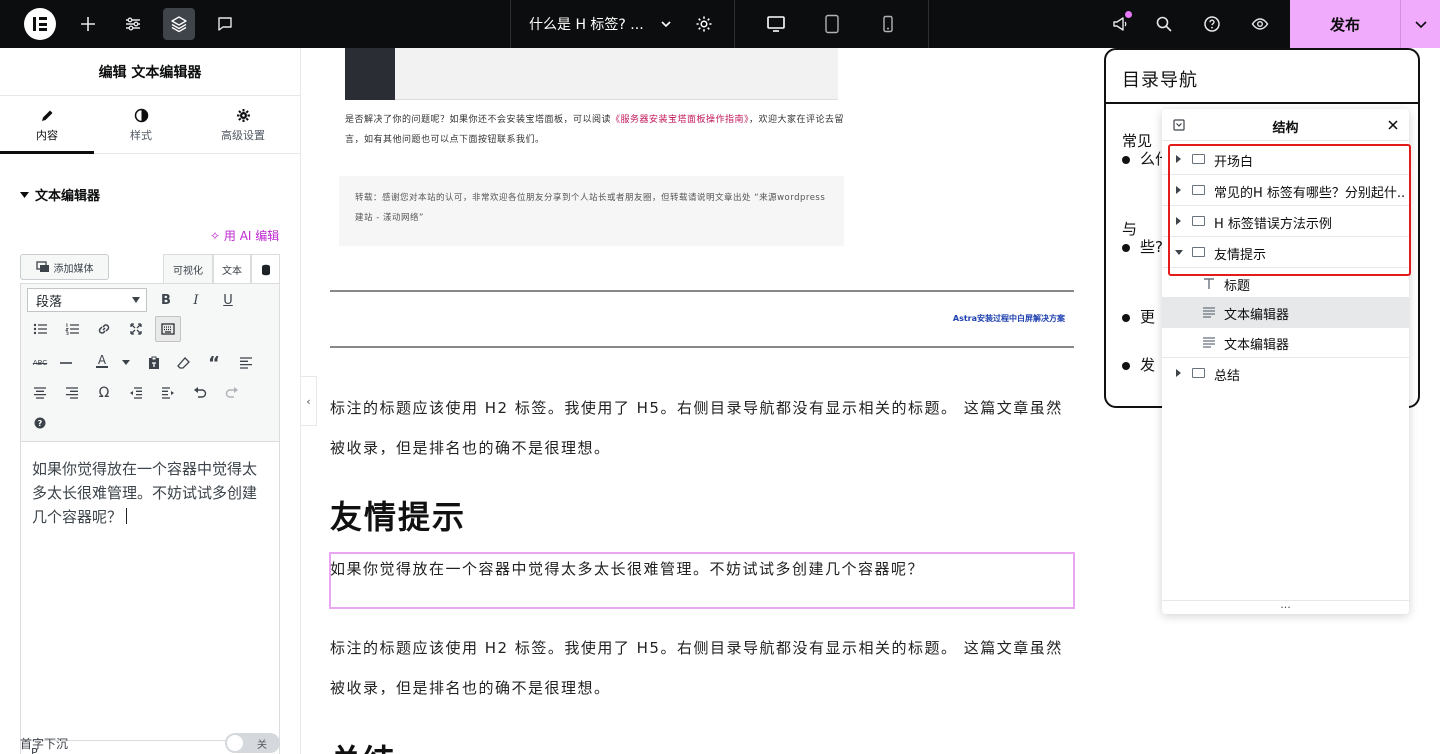 The height and width of the screenshot is (754, 1440). Describe the element at coordinates (232, 393) in the screenshot. I see `redo-icon` at that location.